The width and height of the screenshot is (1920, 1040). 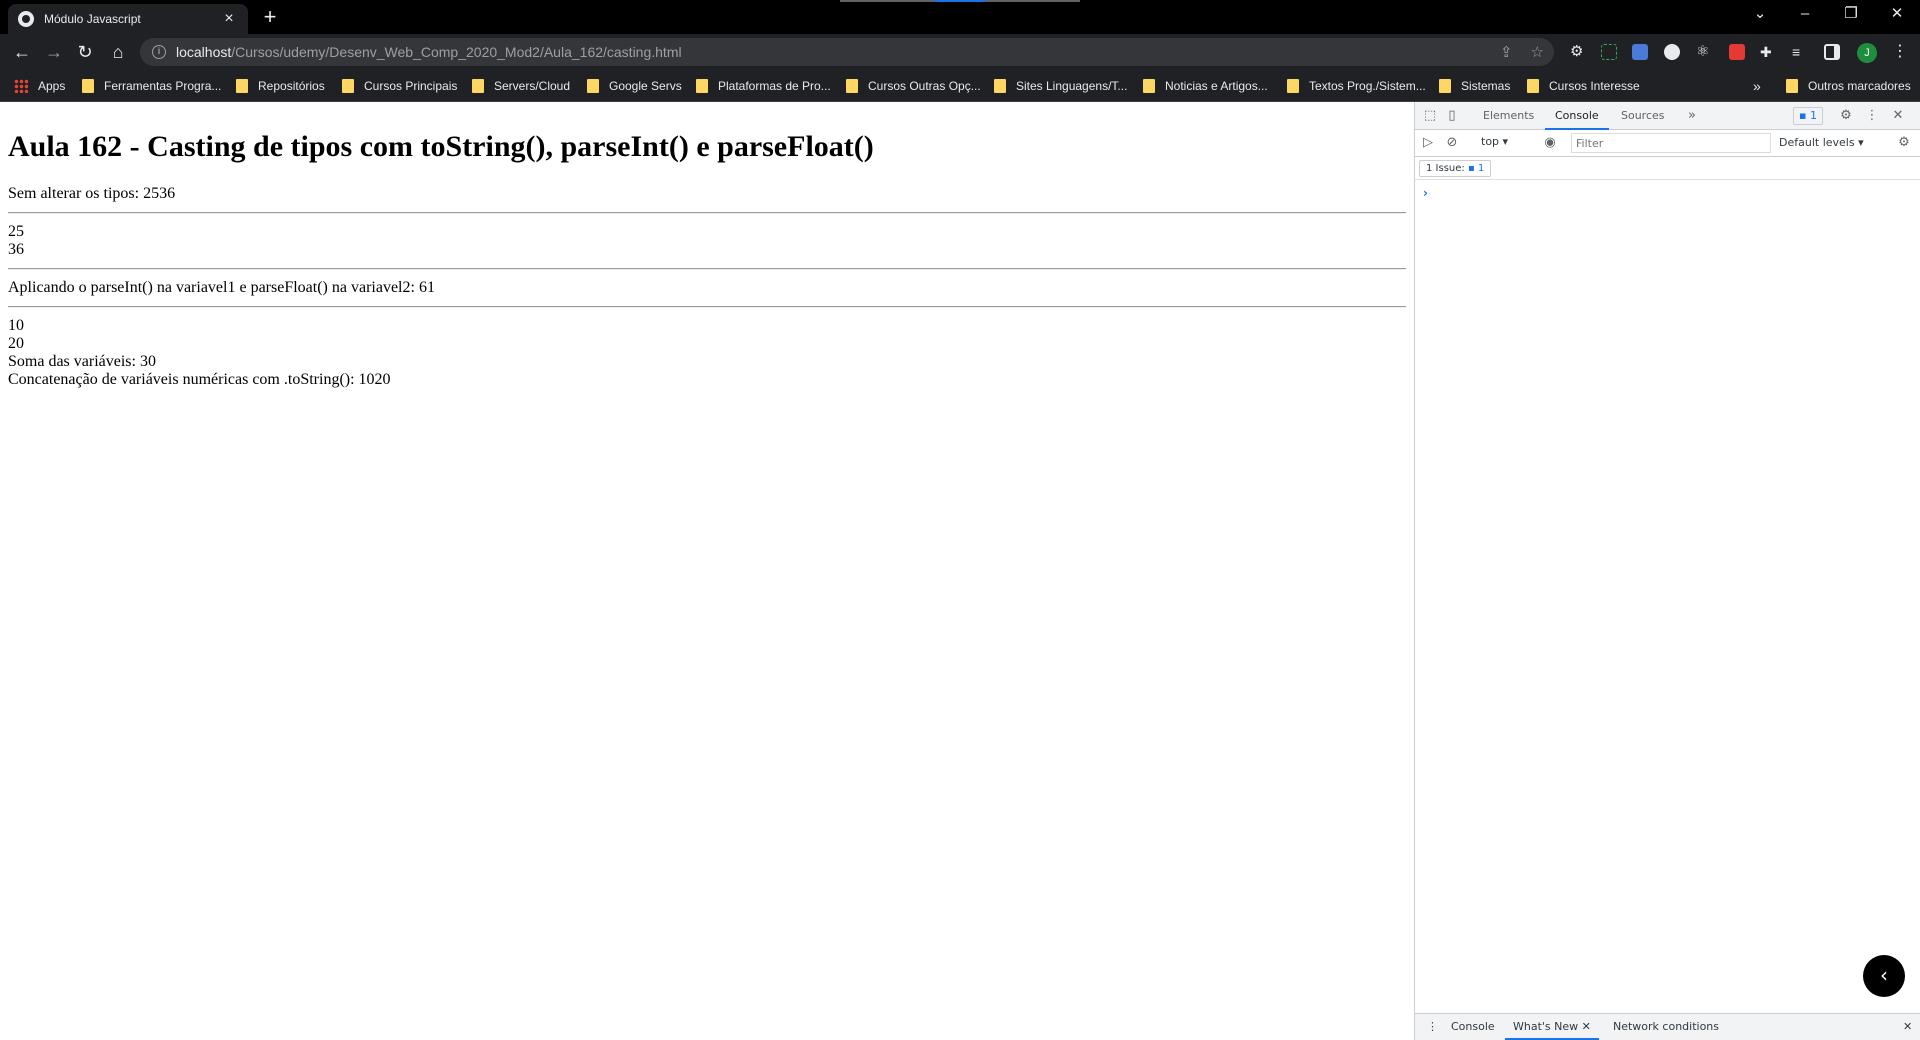 I want to click on extension-screenshot-icon, so click(x=1609, y=52).